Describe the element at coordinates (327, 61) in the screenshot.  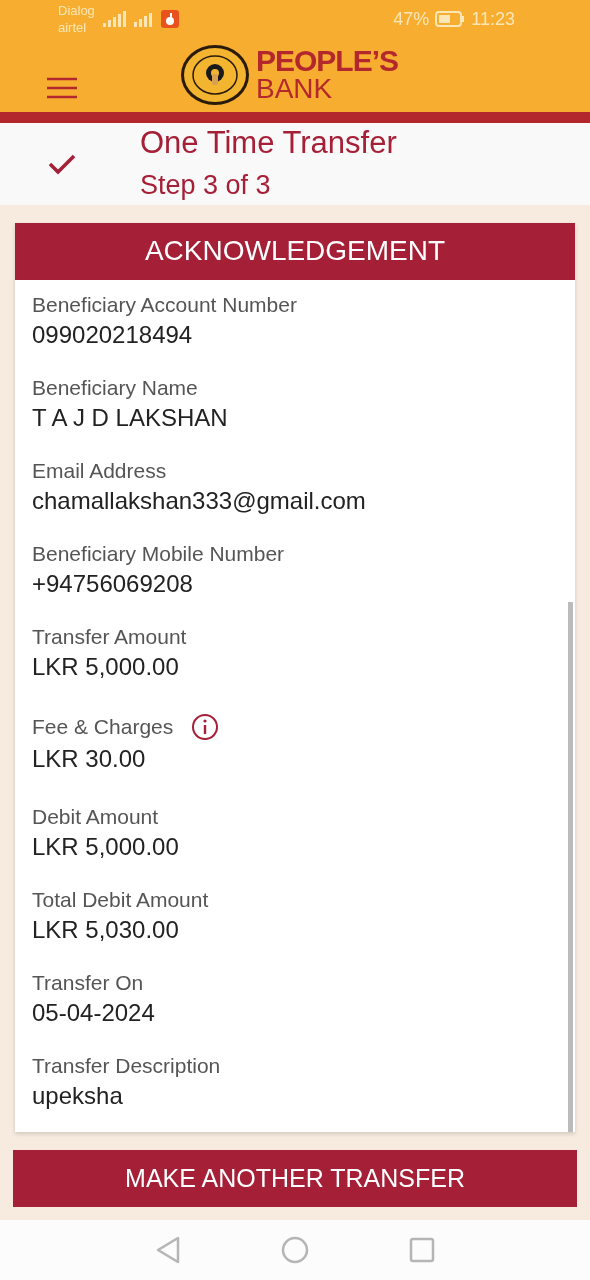
I see `logo-text: PEOPLE’S` at that location.